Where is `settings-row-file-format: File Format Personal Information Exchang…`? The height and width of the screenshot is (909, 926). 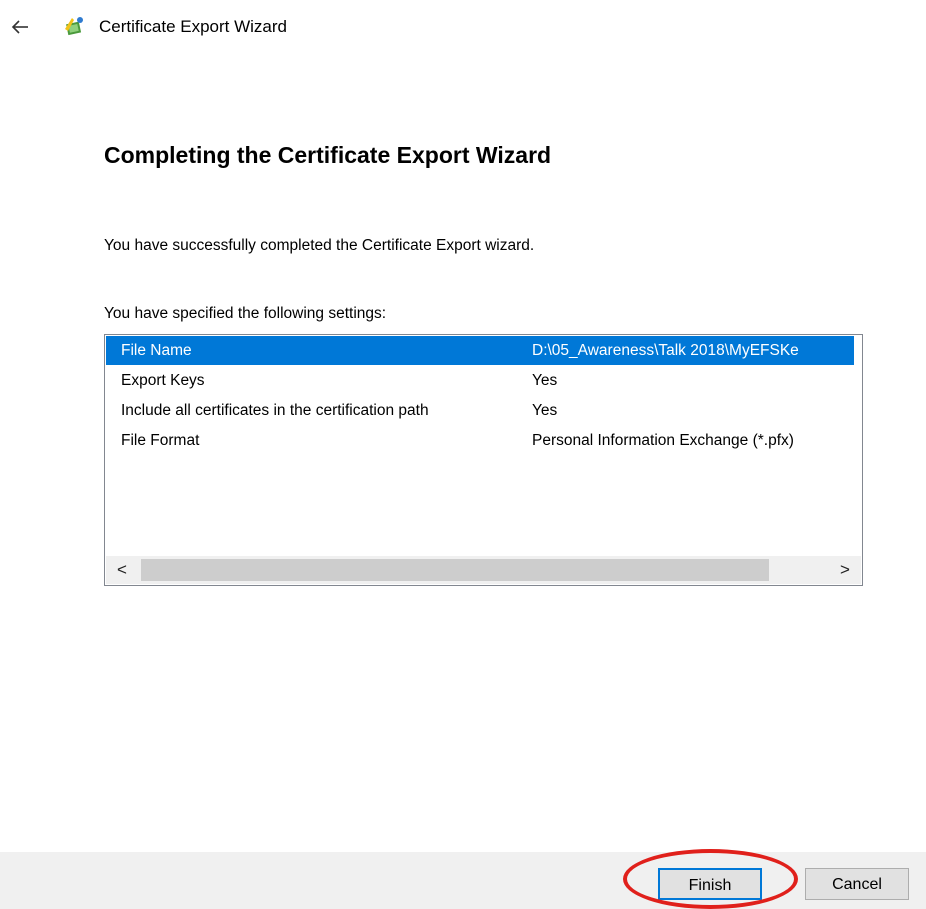
settings-row-file-format: File Format Personal Information Exchang… is located at coordinates (480, 440).